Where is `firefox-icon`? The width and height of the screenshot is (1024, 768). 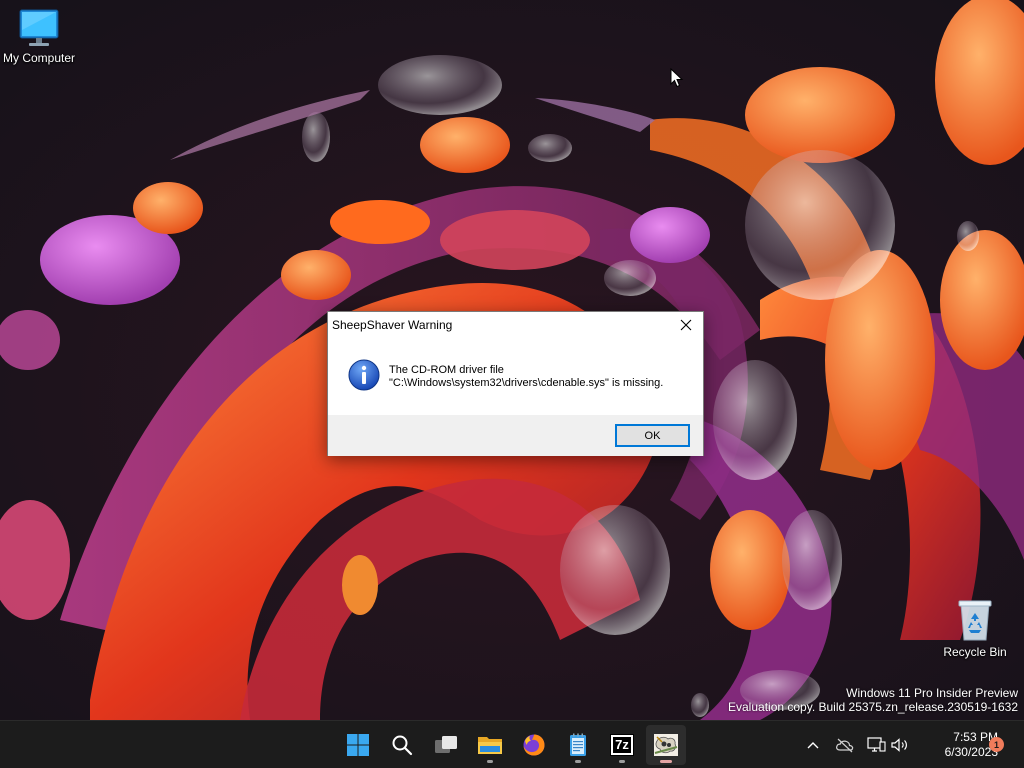
firefox-icon is located at coordinates (534, 745).